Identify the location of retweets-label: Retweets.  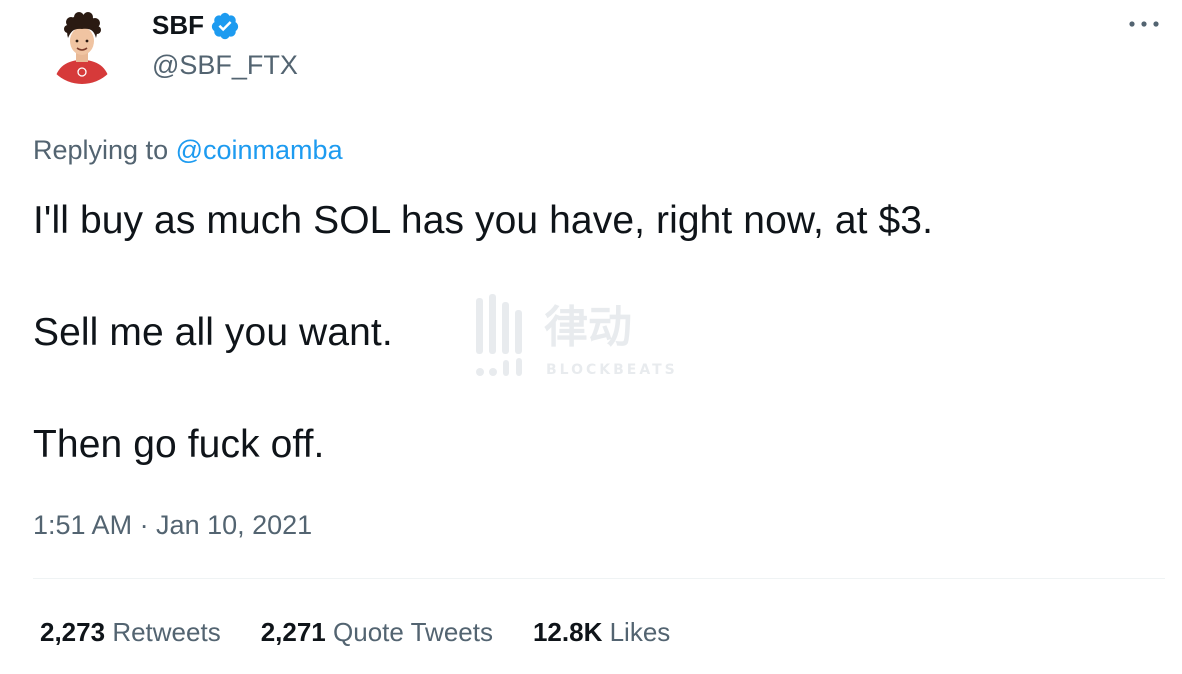
(166, 632).